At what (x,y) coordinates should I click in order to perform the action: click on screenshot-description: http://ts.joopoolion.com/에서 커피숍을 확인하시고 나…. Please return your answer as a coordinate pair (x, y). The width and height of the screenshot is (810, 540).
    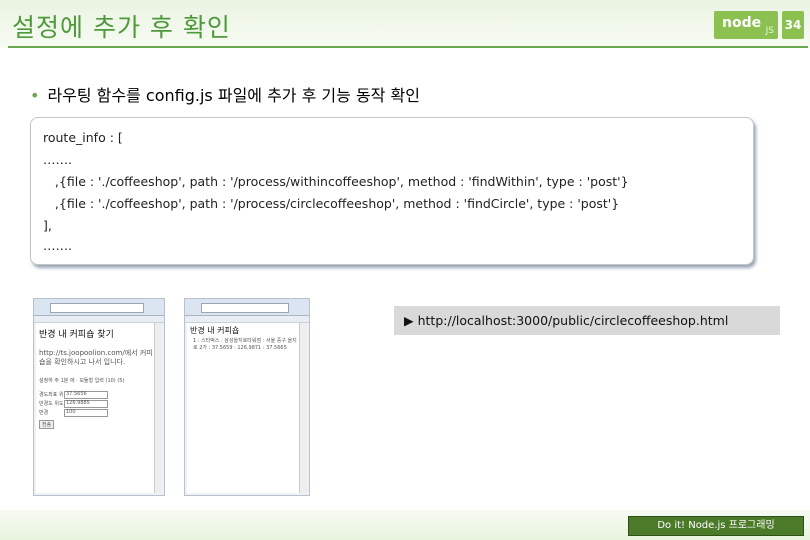
    Looking at the image, I should click on (96, 357).